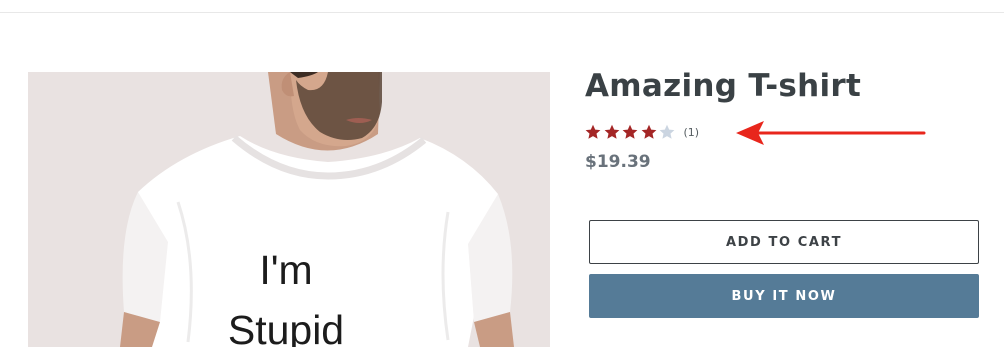 This screenshot has height=347, width=1004. What do you see at coordinates (618, 162) in the screenshot?
I see `product-price: $19.39` at bounding box center [618, 162].